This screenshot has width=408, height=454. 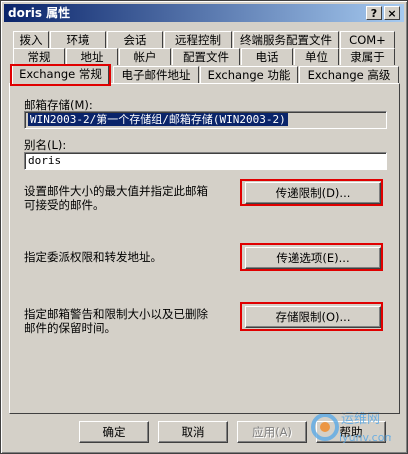 I want to click on tab-general: 常规, so click(x=39, y=56).